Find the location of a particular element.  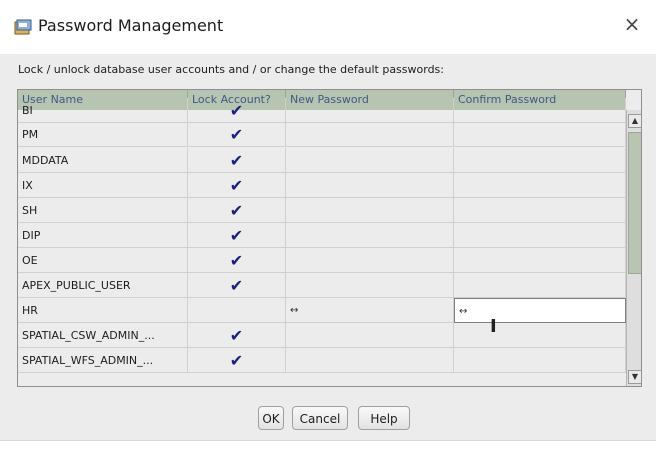

cancel-button: Cancel is located at coordinates (320, 418).